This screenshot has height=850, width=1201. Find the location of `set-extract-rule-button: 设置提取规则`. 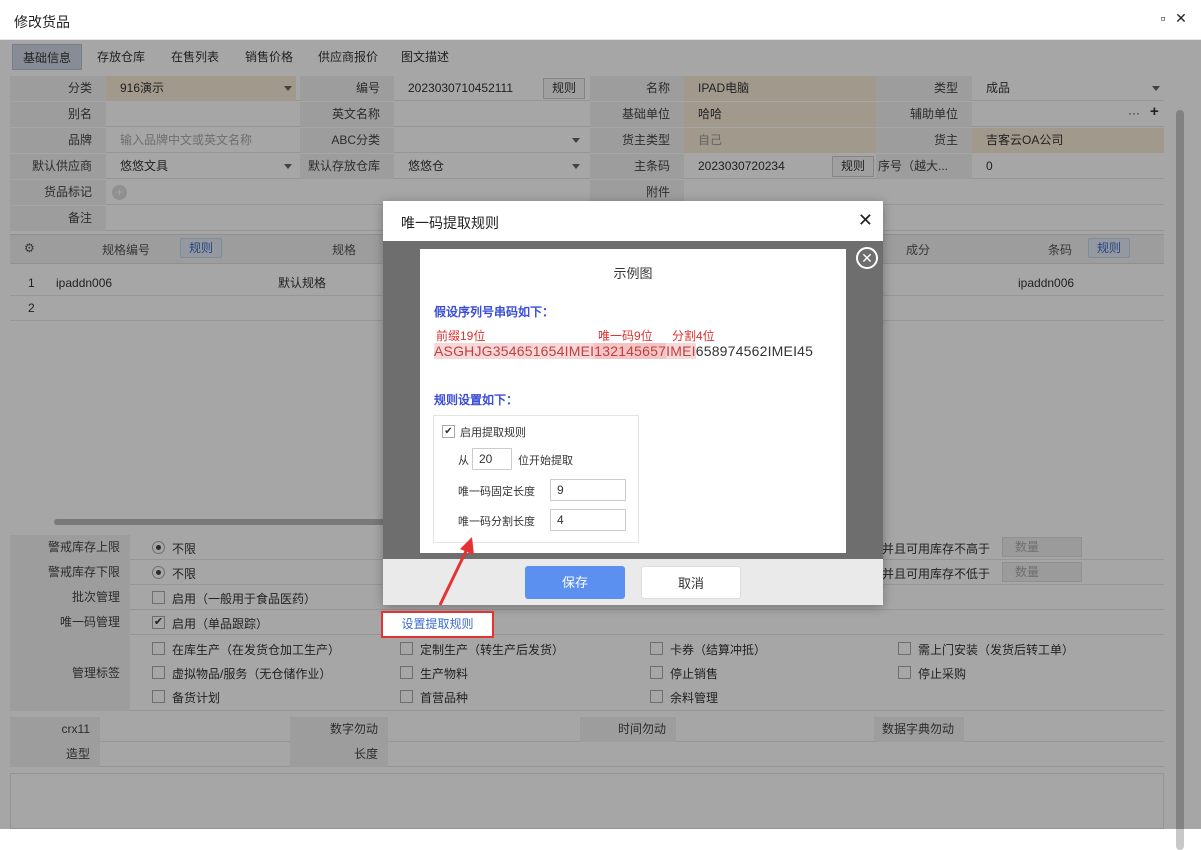

set-extract-rule-button: 设置提取规则 is located at coordinates (437, 624).